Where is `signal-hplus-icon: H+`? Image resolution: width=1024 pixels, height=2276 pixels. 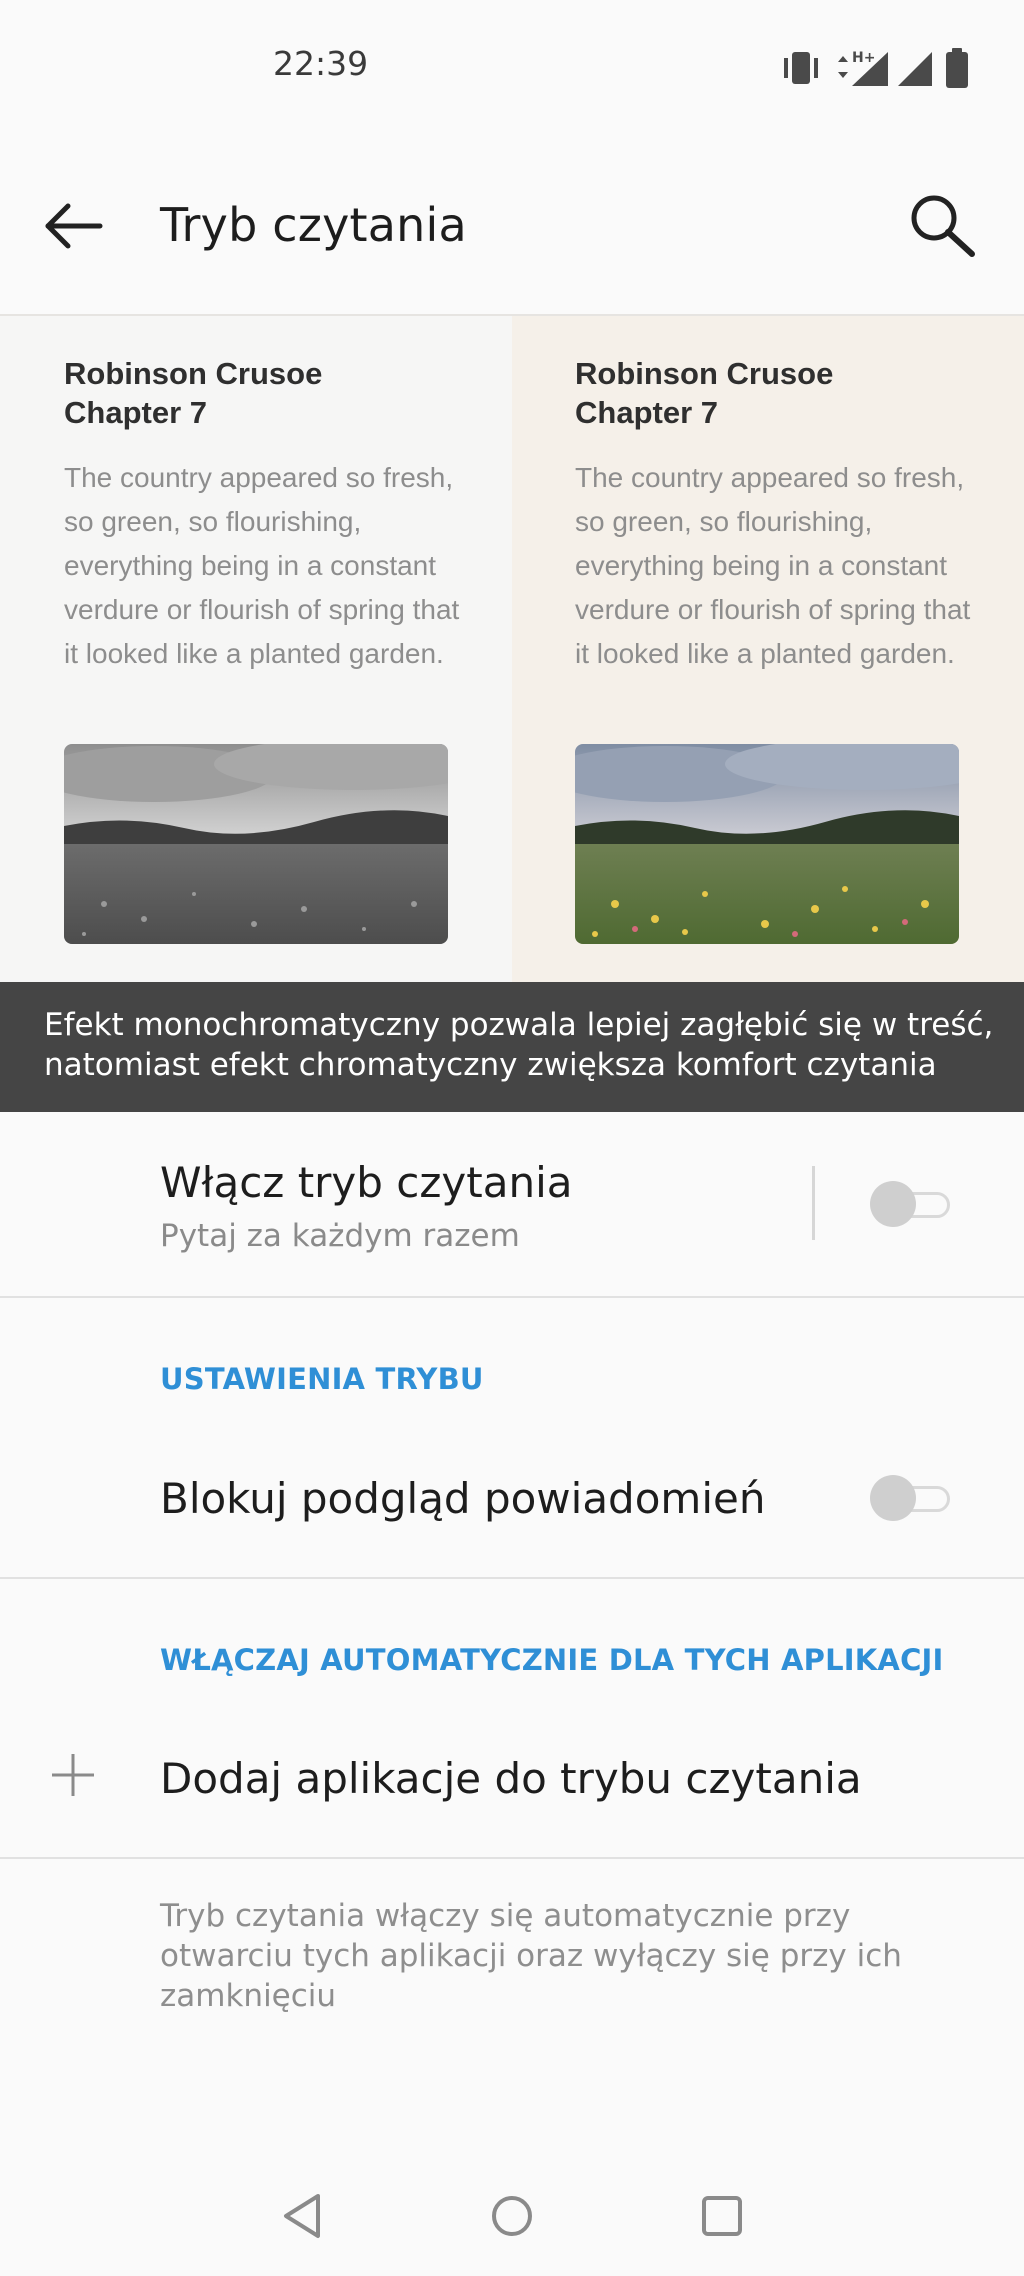 signal-hplus-icon: H+ is located at coordinates (870, 68).